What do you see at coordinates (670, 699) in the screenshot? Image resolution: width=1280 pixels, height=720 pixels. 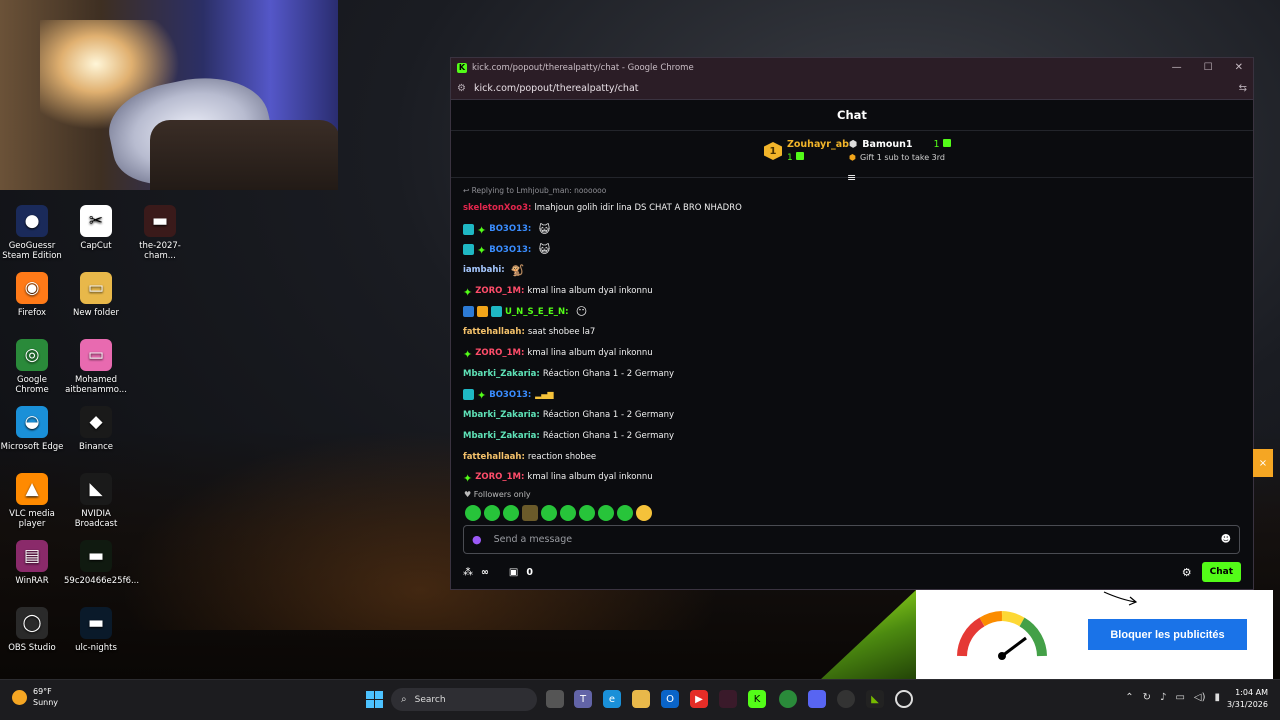 I see `outlook-icon: O` at bounding box center [670, 699].